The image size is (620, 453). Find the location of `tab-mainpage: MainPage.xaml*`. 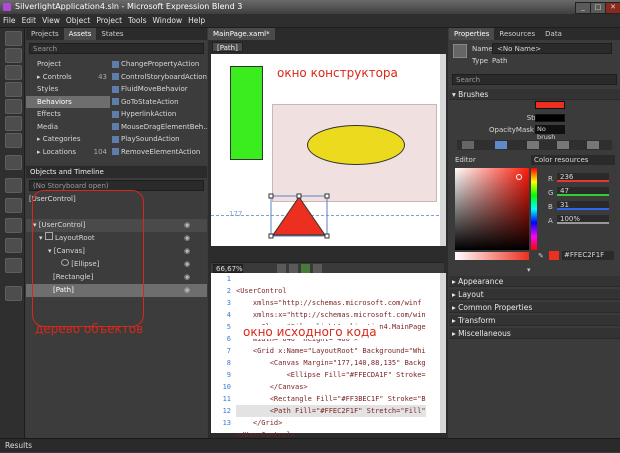

tab-mainpage: MainPage.xaml* is located at coordinates (241, 34).